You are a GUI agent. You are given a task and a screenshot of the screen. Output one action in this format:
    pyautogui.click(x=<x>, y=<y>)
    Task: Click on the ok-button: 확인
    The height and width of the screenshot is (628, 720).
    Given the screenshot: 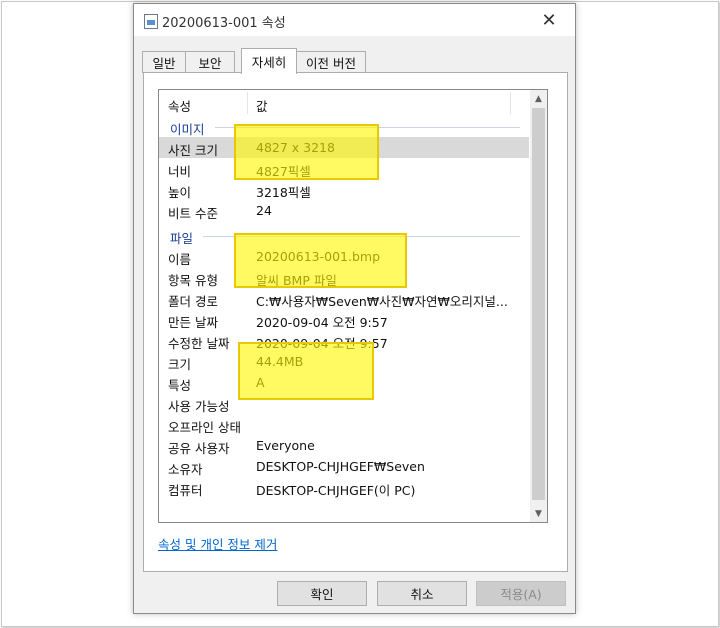 What is the action you would take?
    pyautogui.click(x=322, y=593)
    